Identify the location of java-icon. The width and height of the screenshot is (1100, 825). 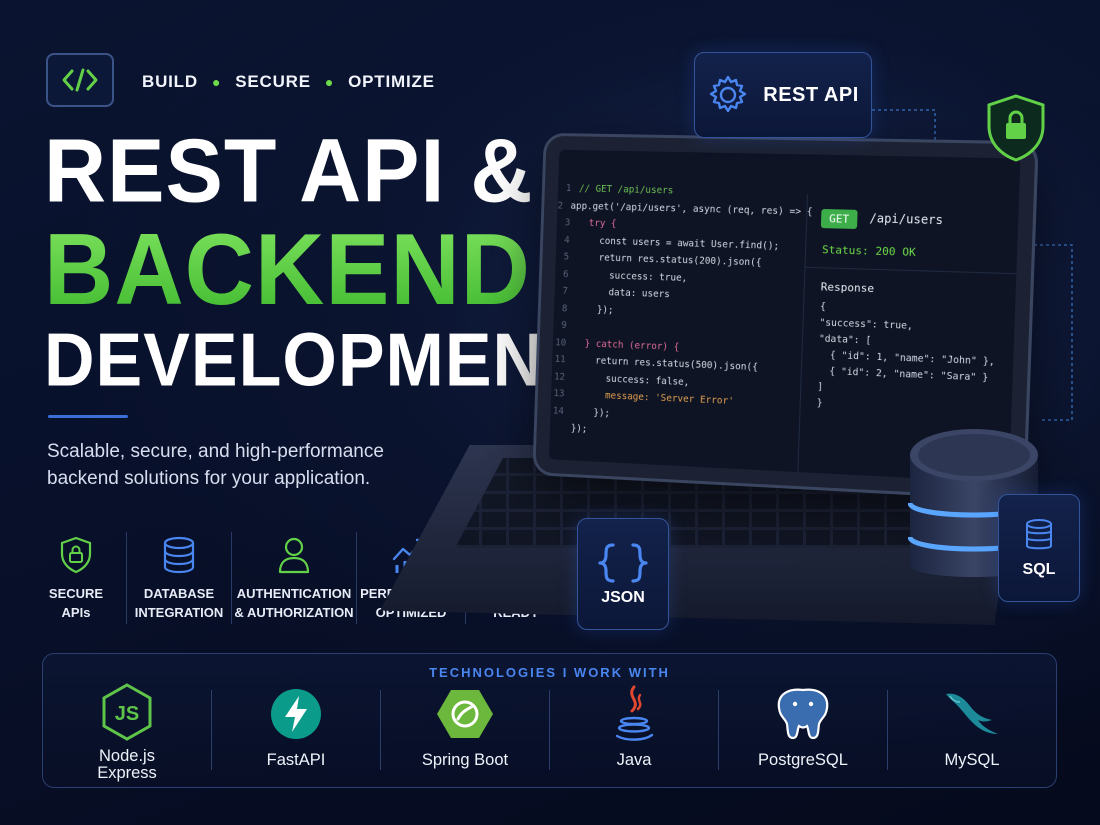
(634, 714).